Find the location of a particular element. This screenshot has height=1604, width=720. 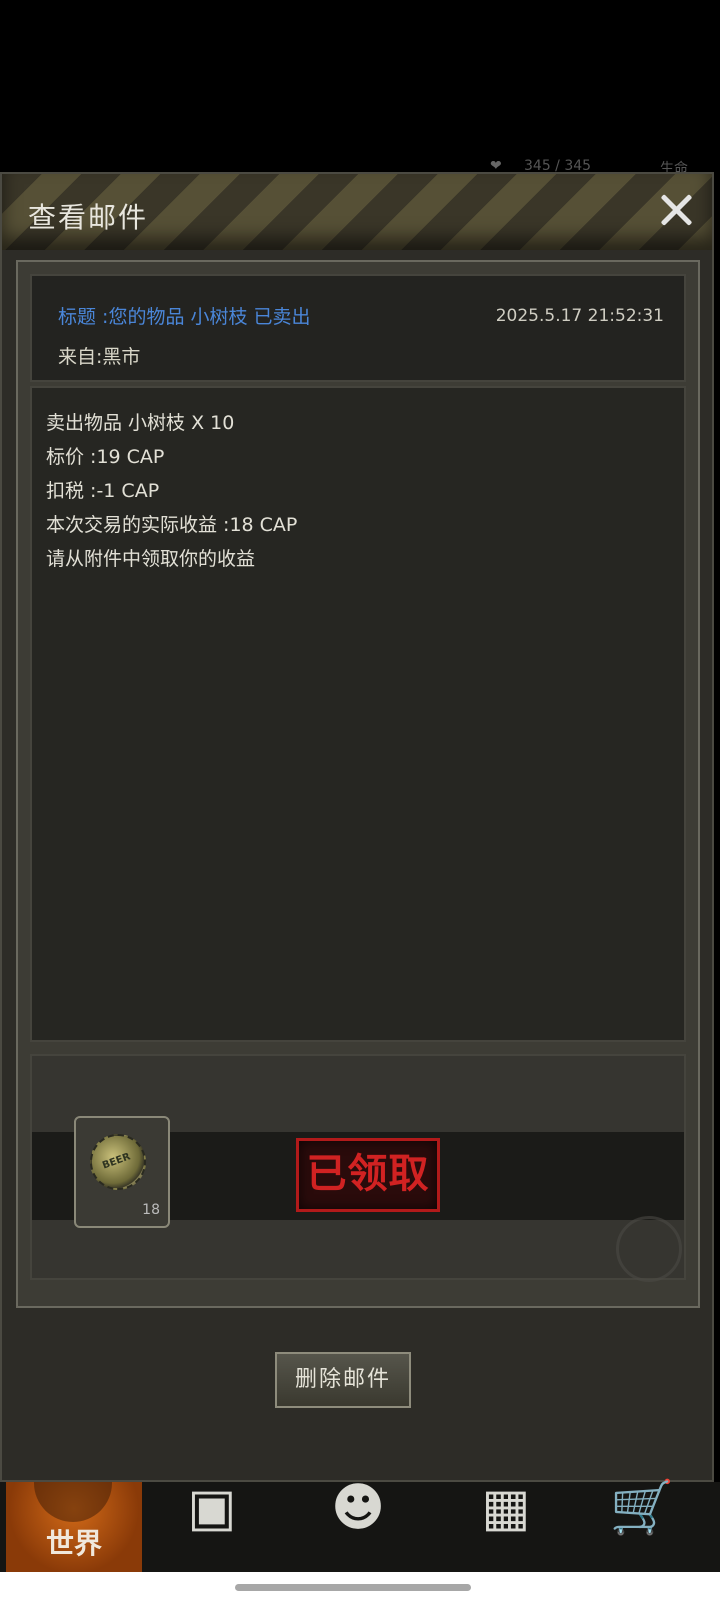

home-indicator is located at coordinates (353, 1587).